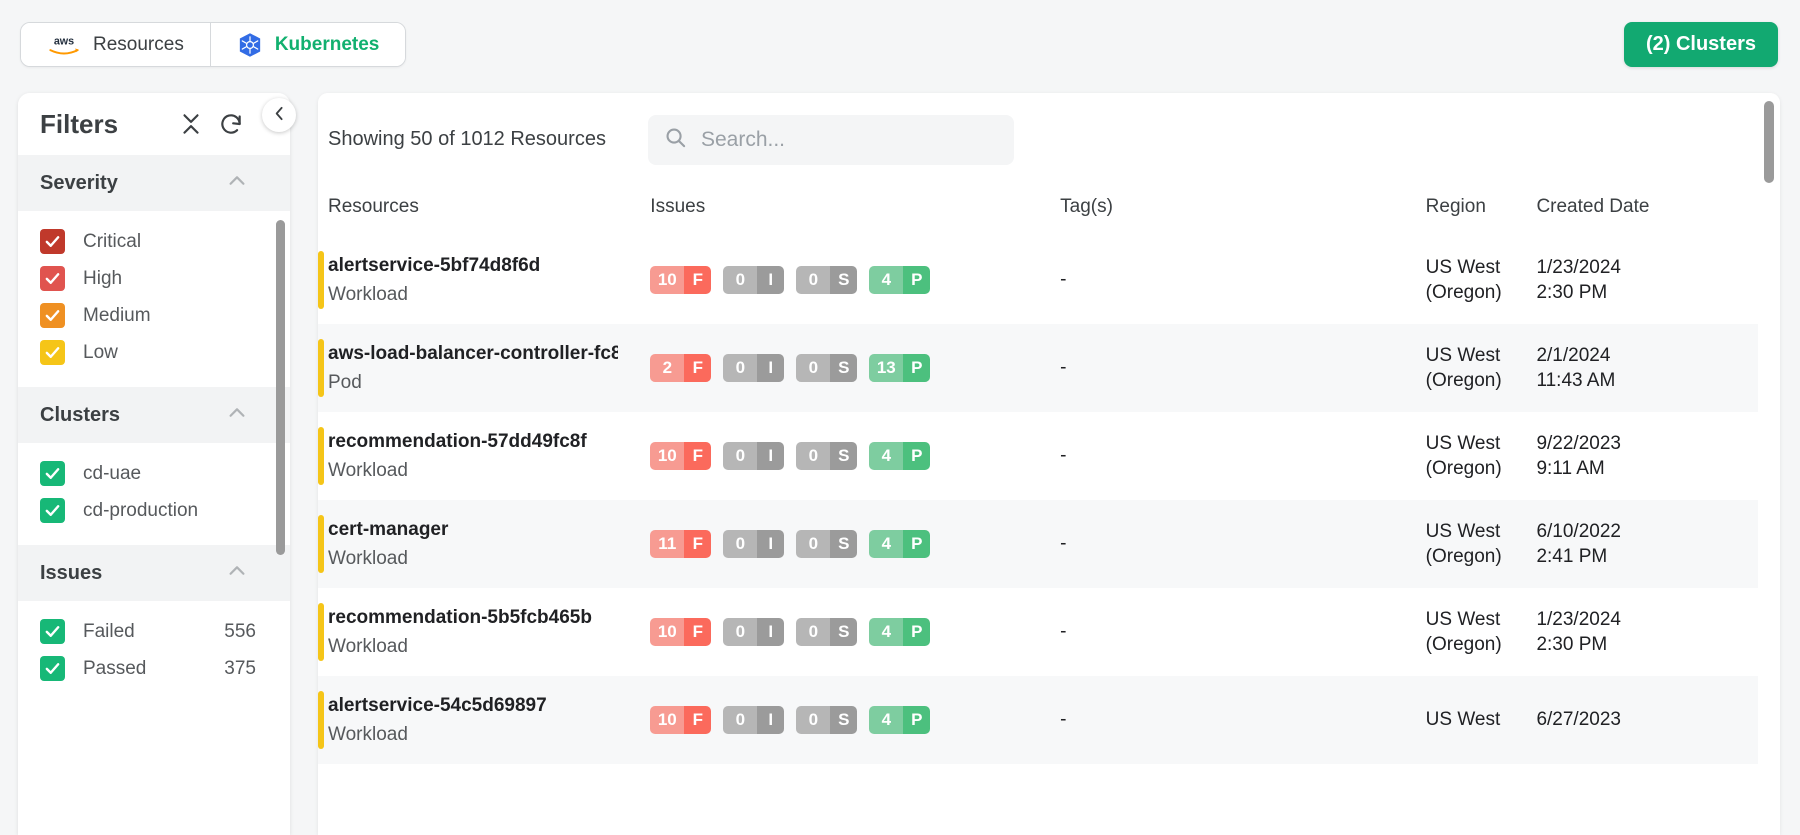 The image size is (1800, 835). I want to click on resource-name: alertservice-54c5d69897, so click(473, 706).